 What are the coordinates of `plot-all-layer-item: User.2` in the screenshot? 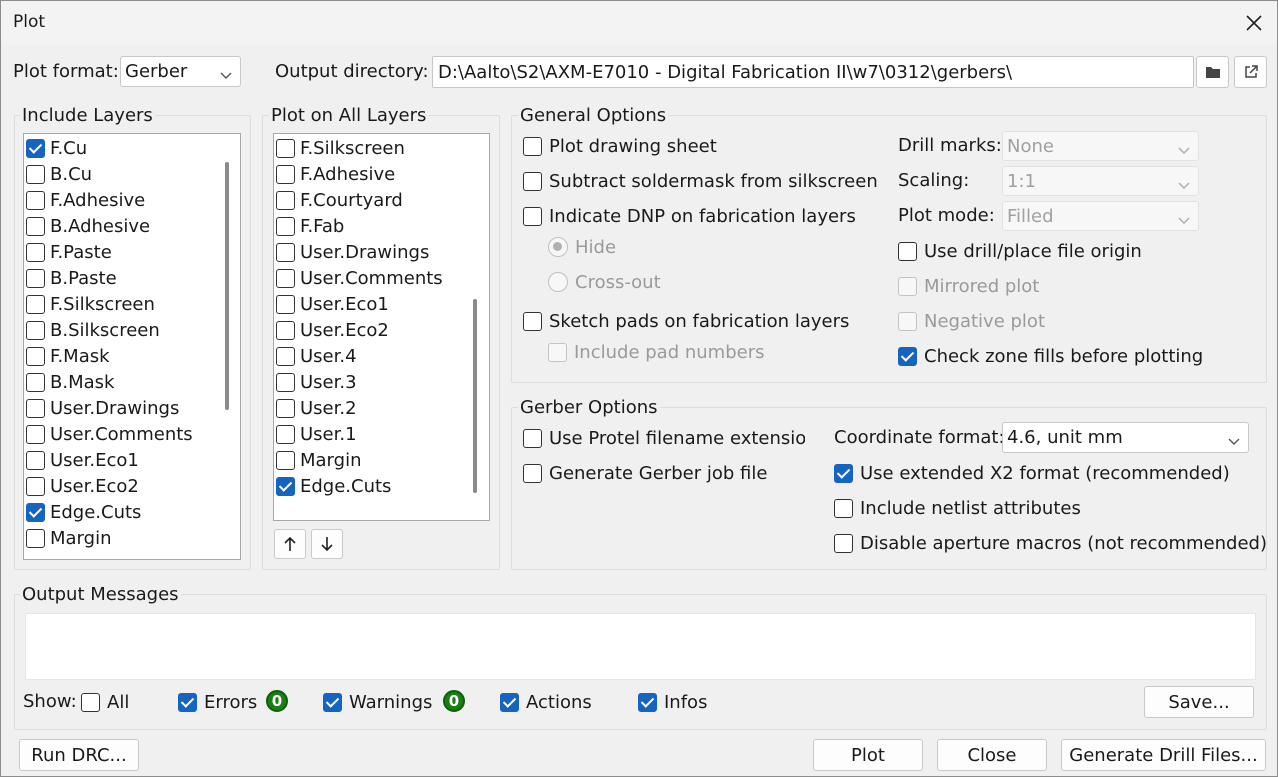 It's located at (316, 408).